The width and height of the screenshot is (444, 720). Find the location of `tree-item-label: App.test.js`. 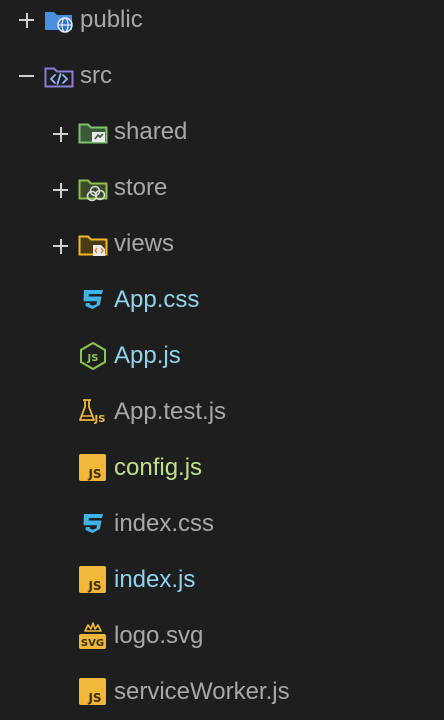

tree-item-label: App.test.js is located at coordinates (170, 411).